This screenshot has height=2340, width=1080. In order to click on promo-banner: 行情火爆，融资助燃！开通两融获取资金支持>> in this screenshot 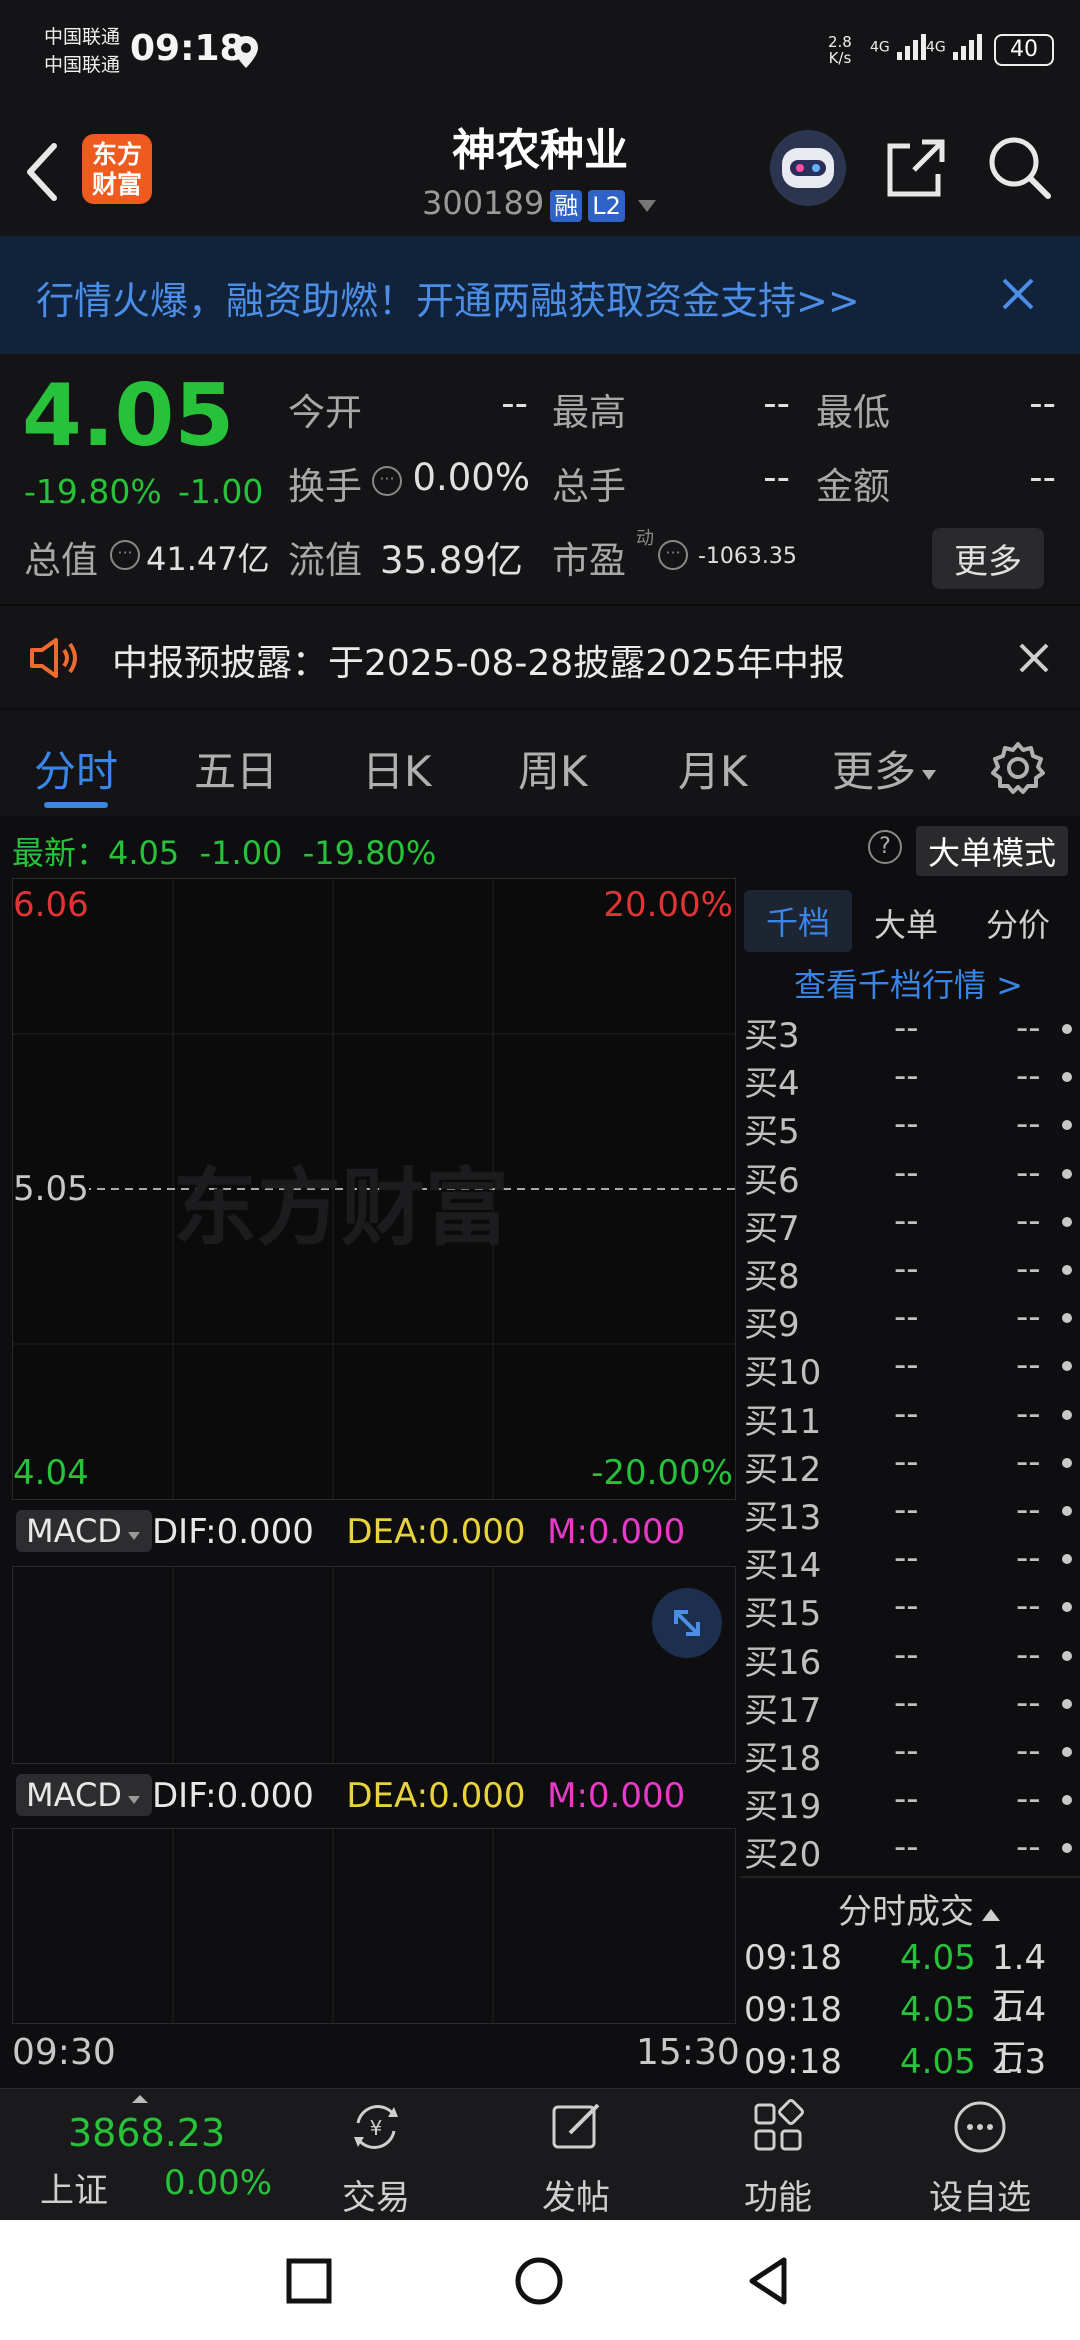, I will do `click(540, 295)`.